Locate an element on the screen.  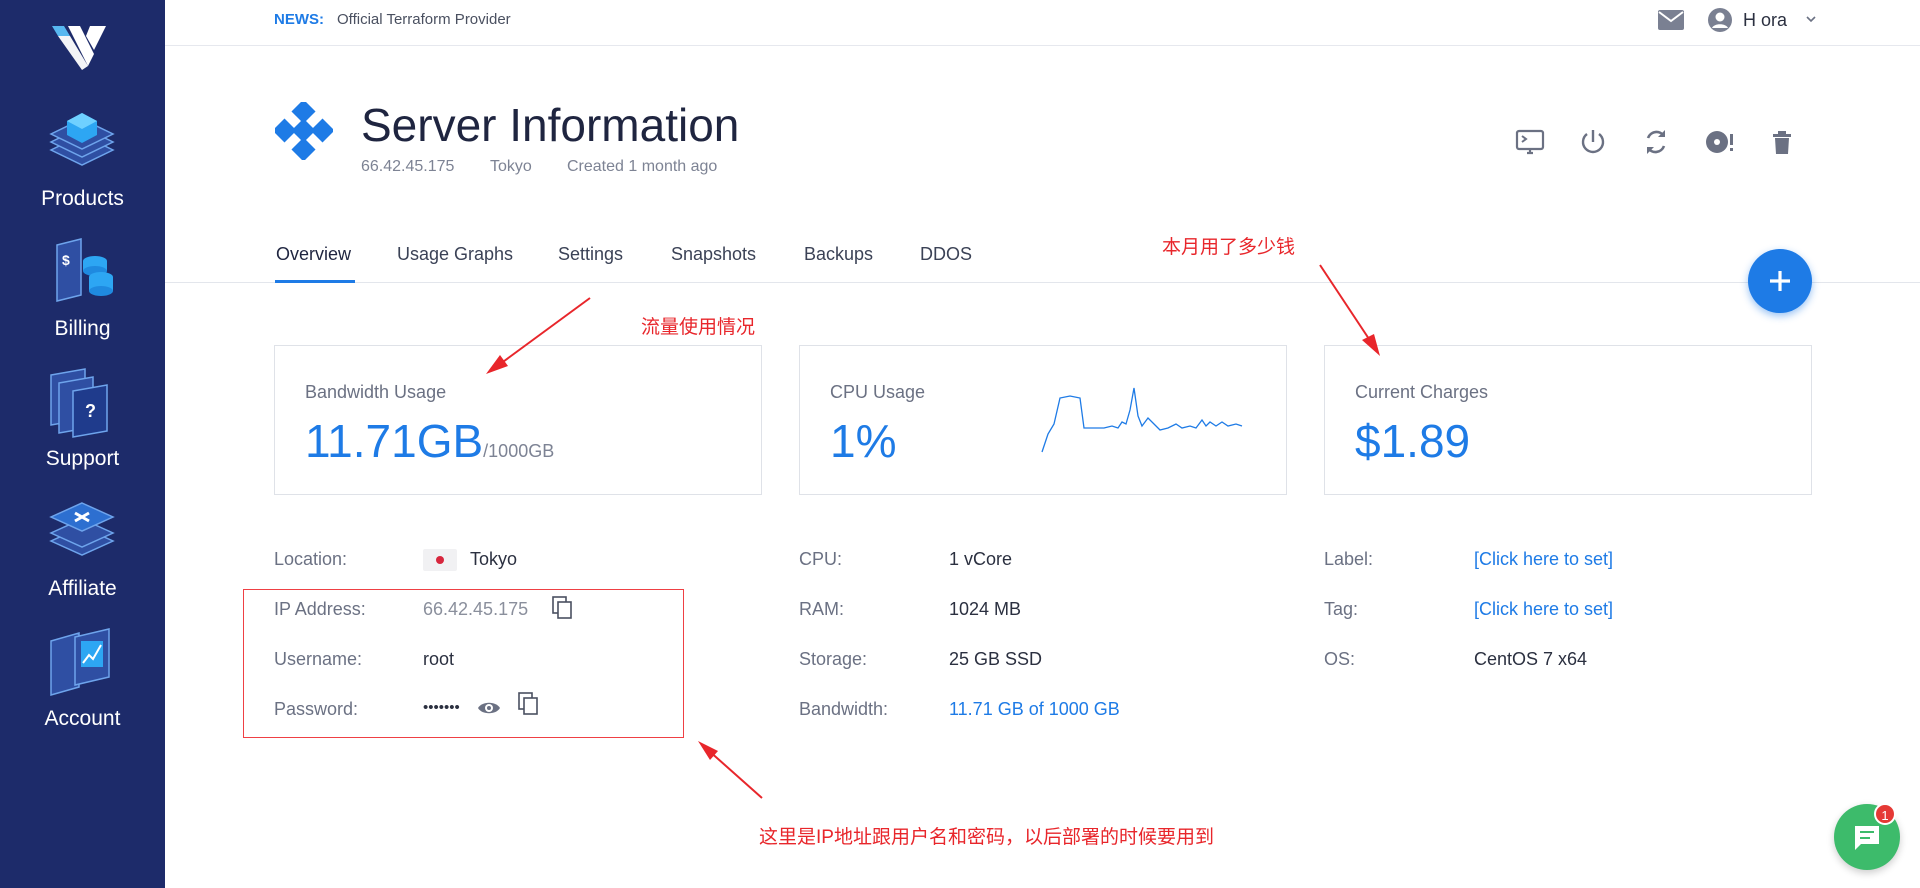
charges-annotation: 本月用了多少钱 is located at coordinates (1229, 247).